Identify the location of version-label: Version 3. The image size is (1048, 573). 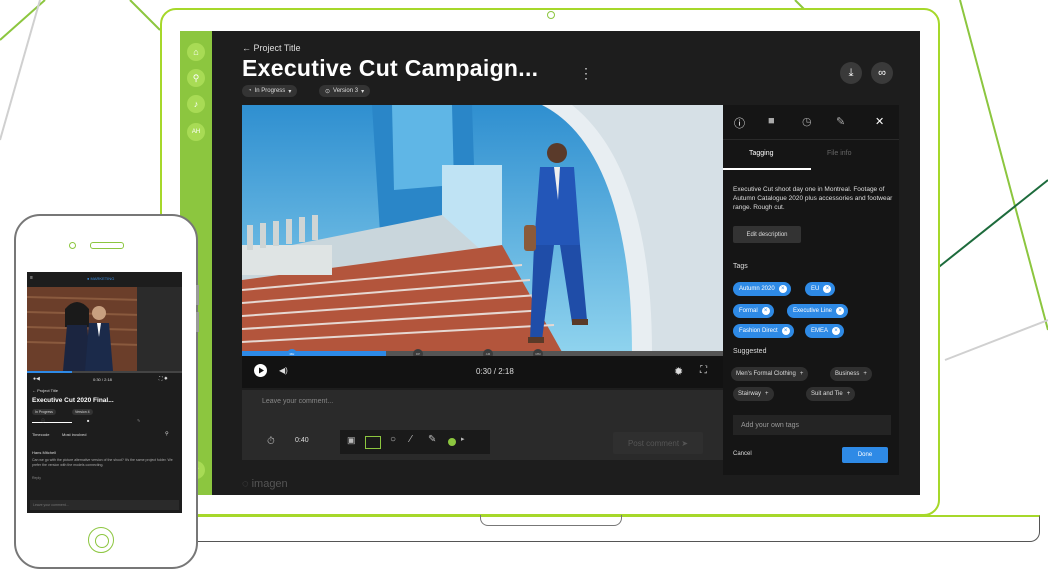
(346, 91).